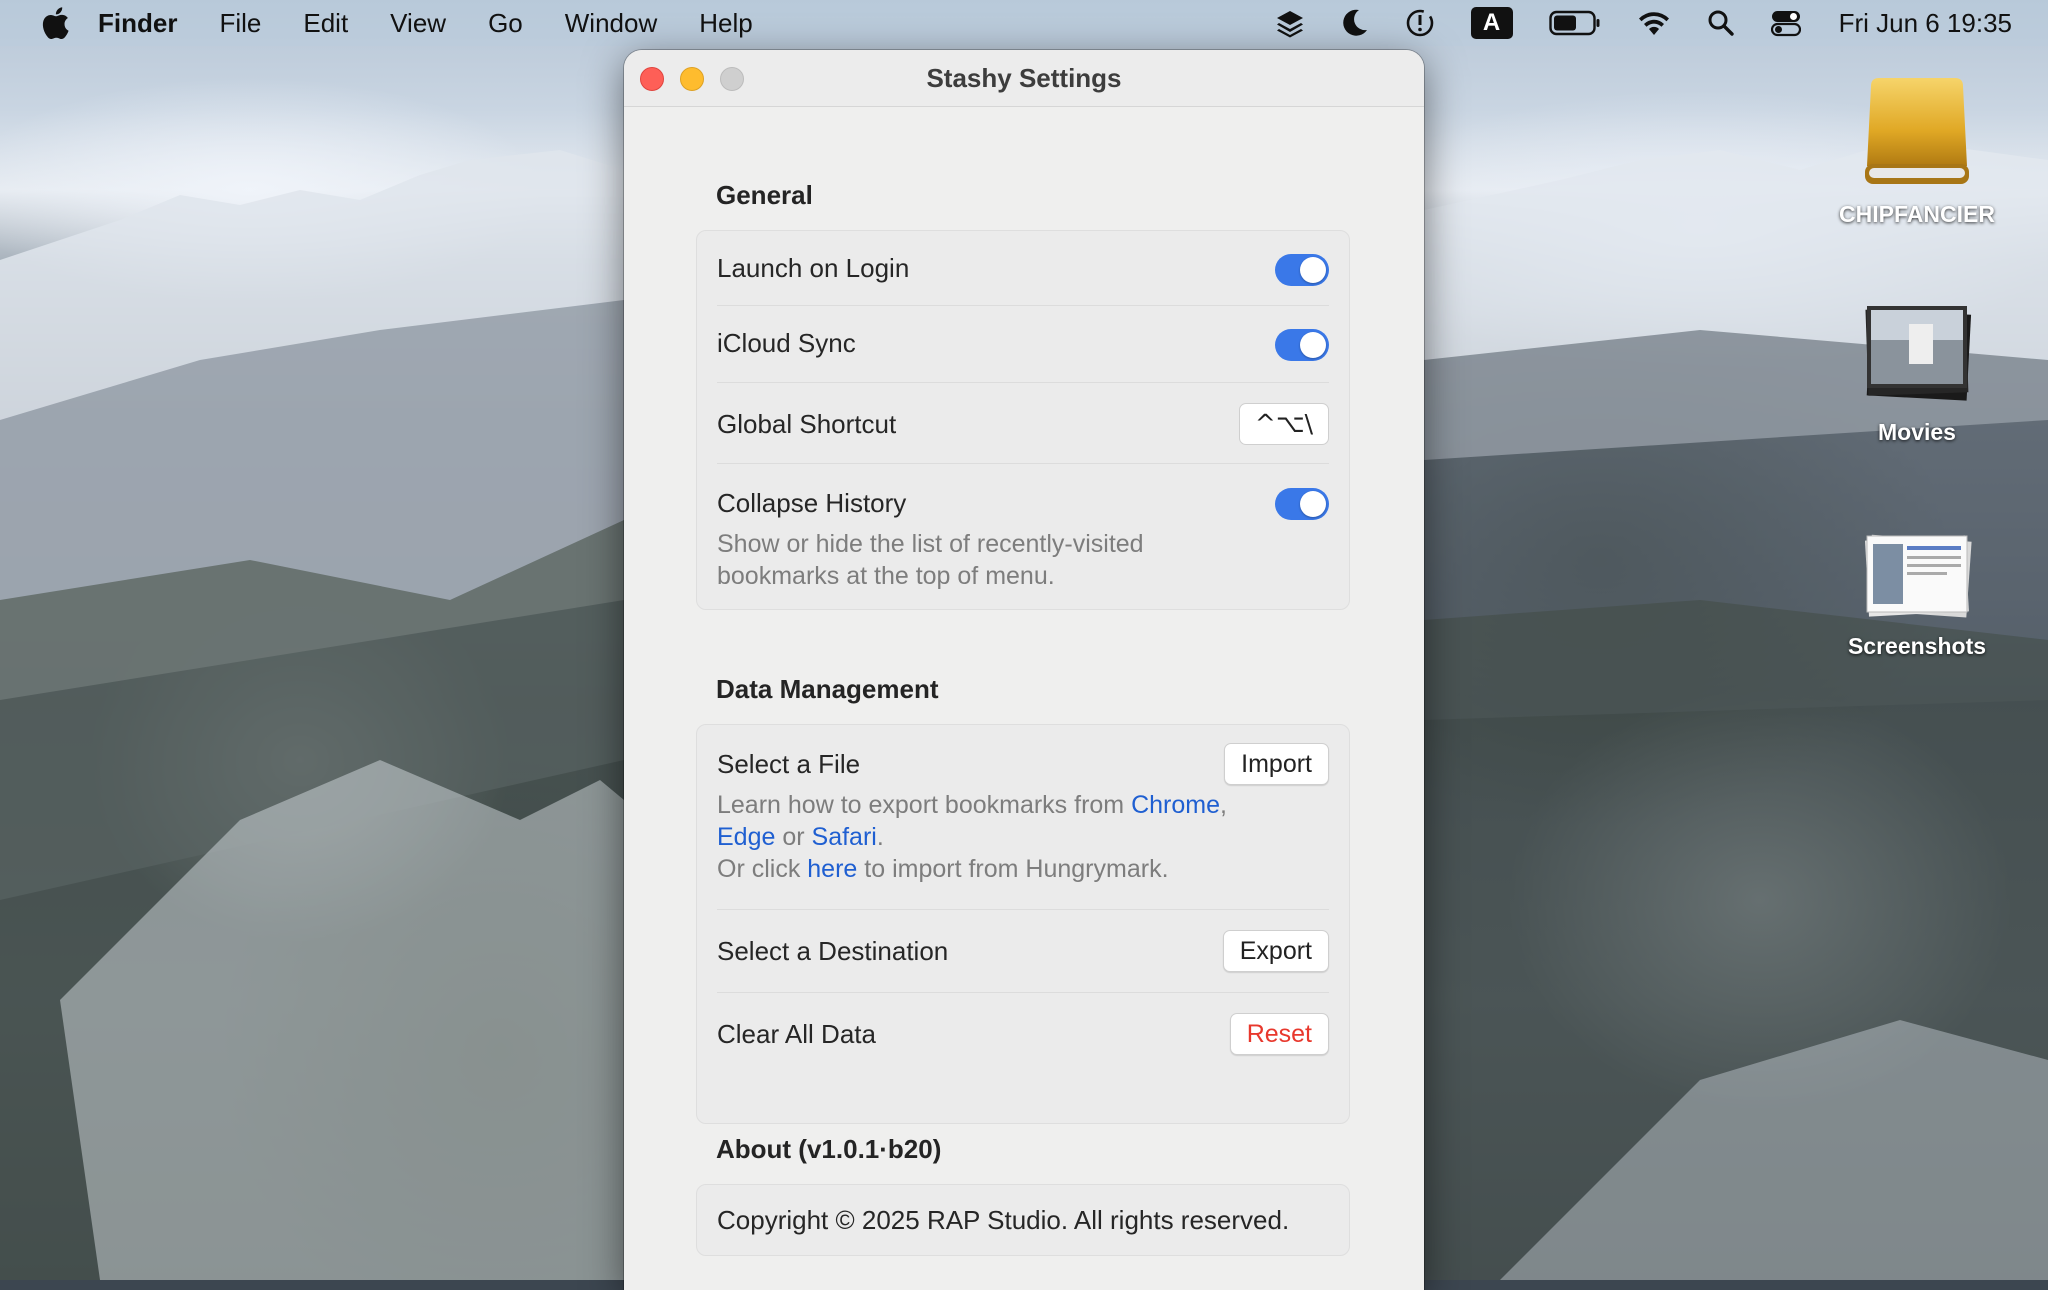 The width and height of the screenshot is (2048, 1290). Describe the element at coordinates (1654, 23) in the screenshot. I see `wifi-icon` at that location.